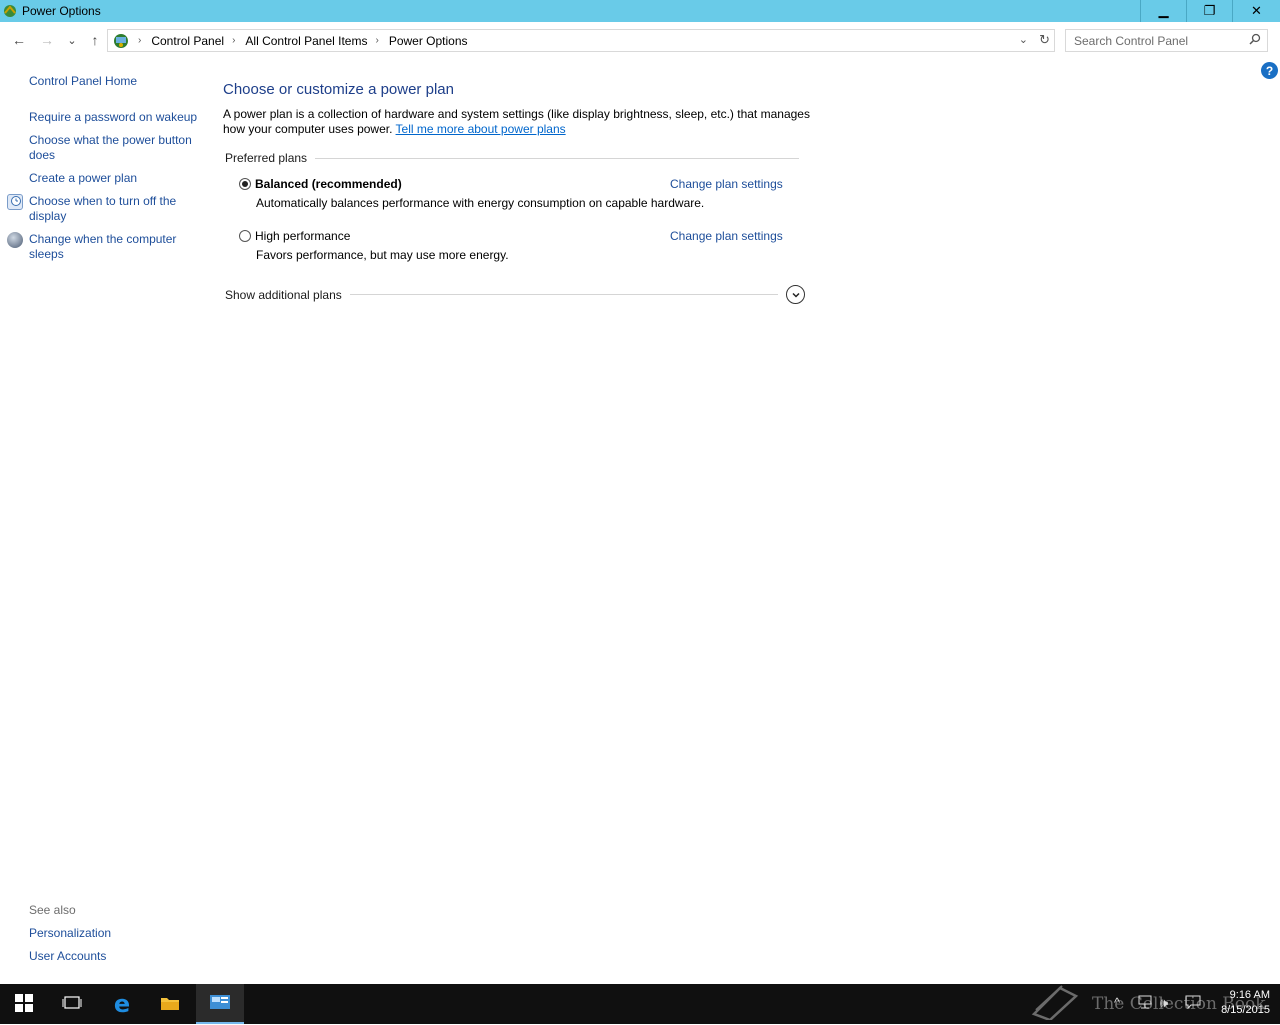  I want to click on expand-chevron-icon, so click(795, 294).